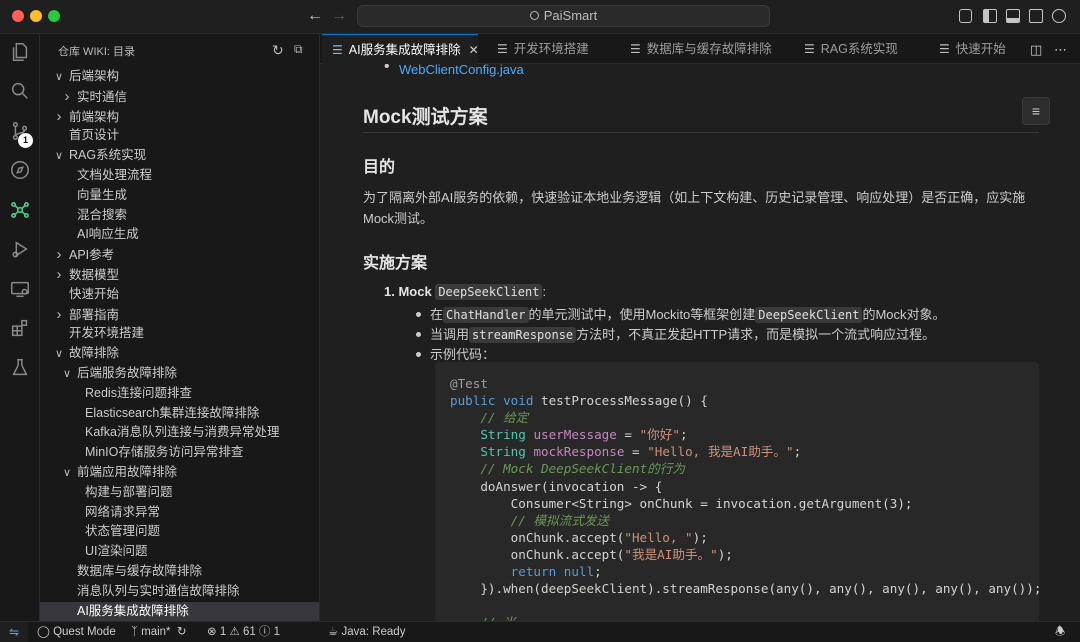 The width and height of the screenshot is (1080, 642). I want to click on tree-item: 快速开始, so click(179, 295).